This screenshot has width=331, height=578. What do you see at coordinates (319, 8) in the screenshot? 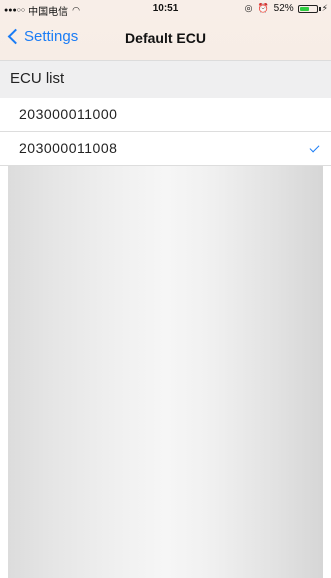
I see `battery-tip` at bounding box center [319, 8].